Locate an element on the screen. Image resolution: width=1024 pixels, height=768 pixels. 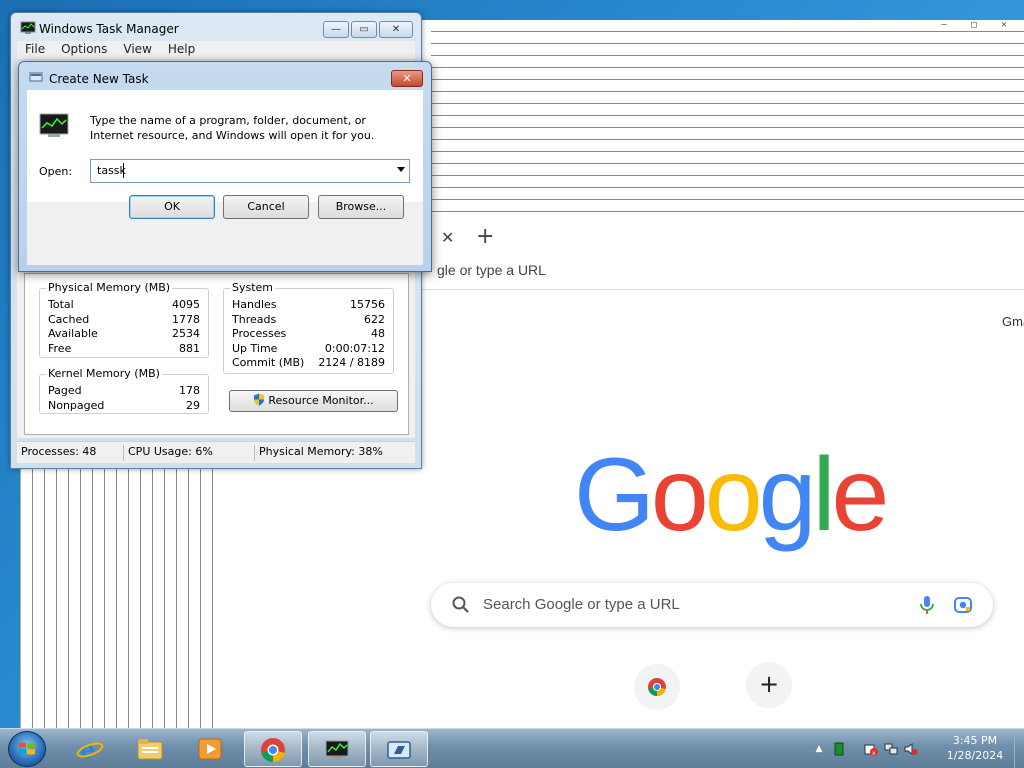
run-icon is located at coordinates (399, 750).